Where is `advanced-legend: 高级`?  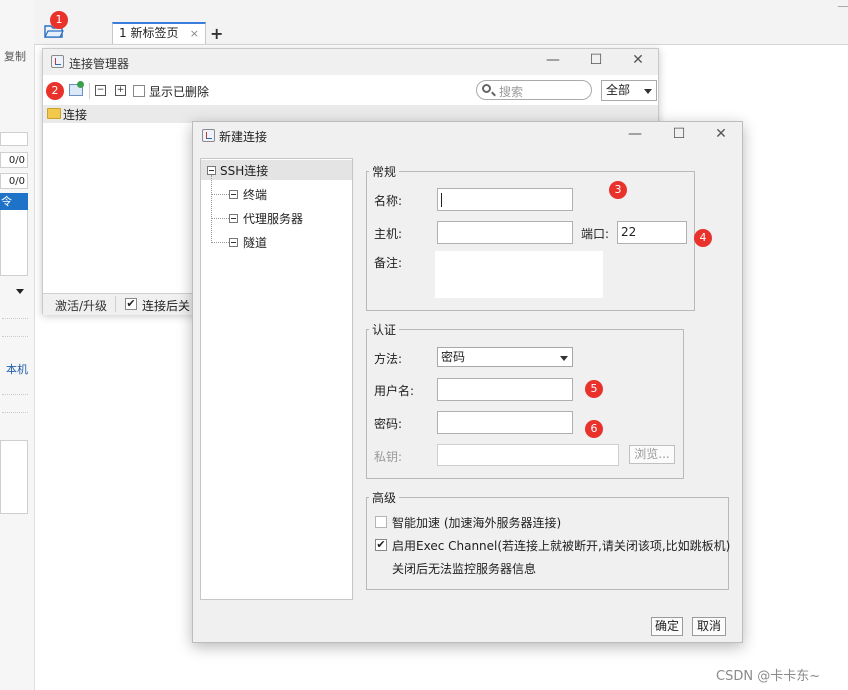
advanced-legend: 高级 is located at coordinates (384, 497).